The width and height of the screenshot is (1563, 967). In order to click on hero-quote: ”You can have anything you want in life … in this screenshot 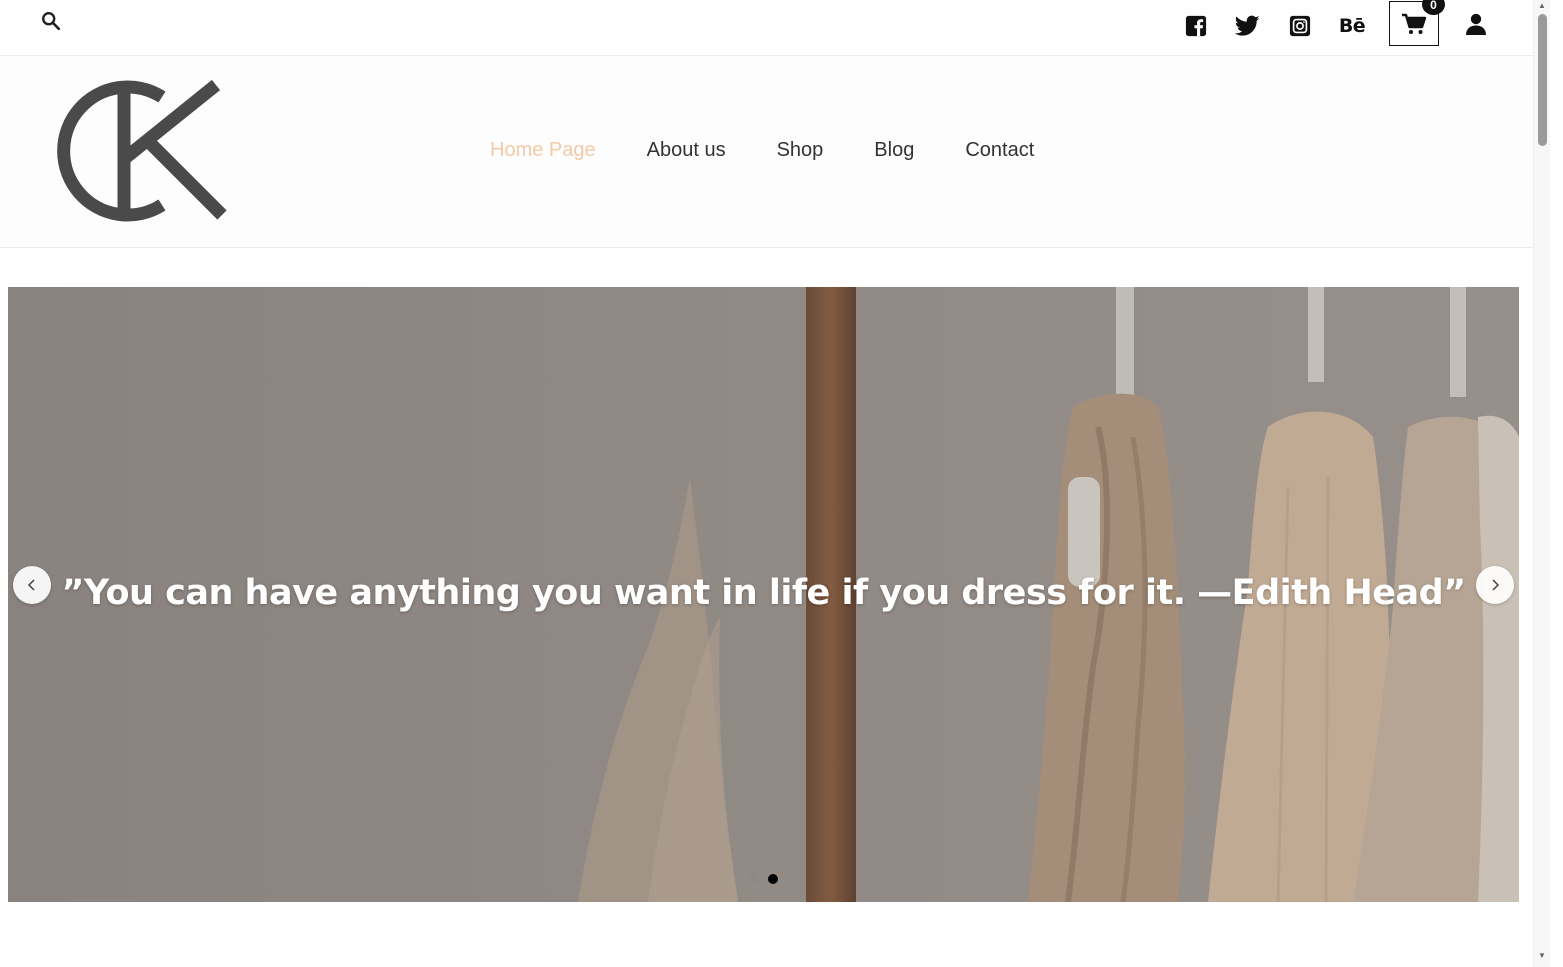, I will do `click(763, 593)`.